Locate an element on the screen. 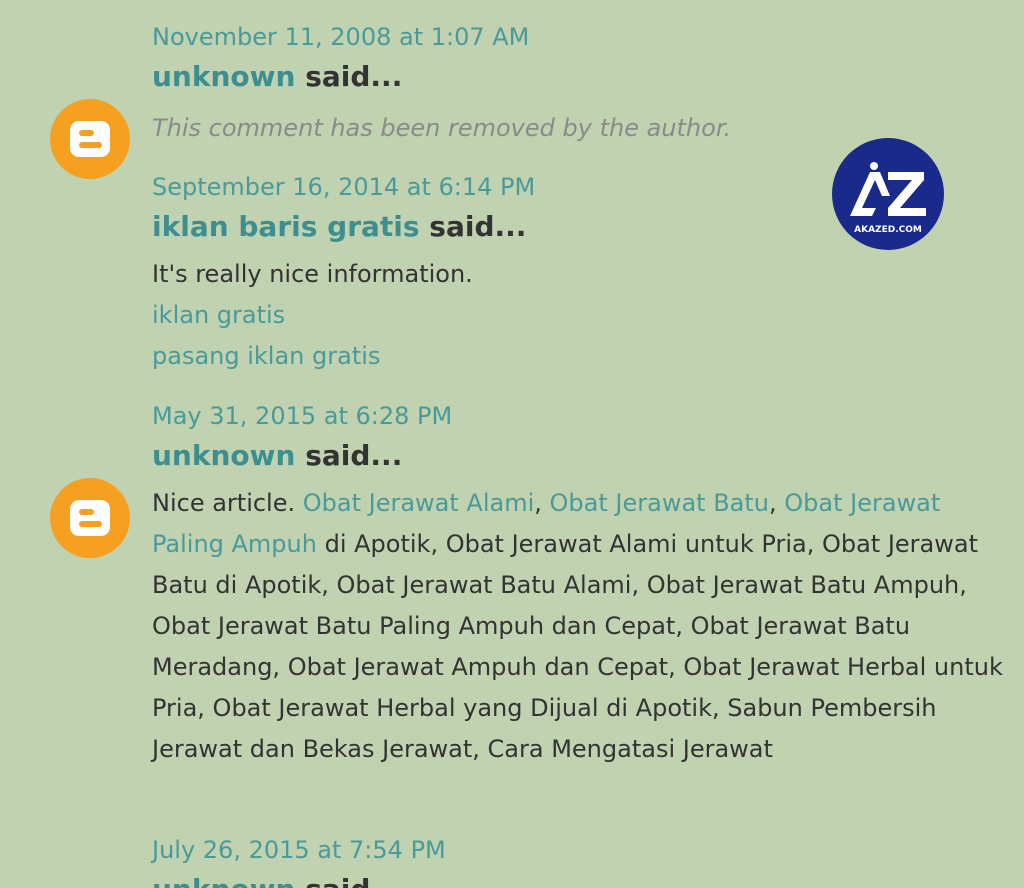 This screenshot has height=888, width=1024. comment-timestamp-link: November 11, 2008 at 1:07 AM is located at coordinates (340, 37).